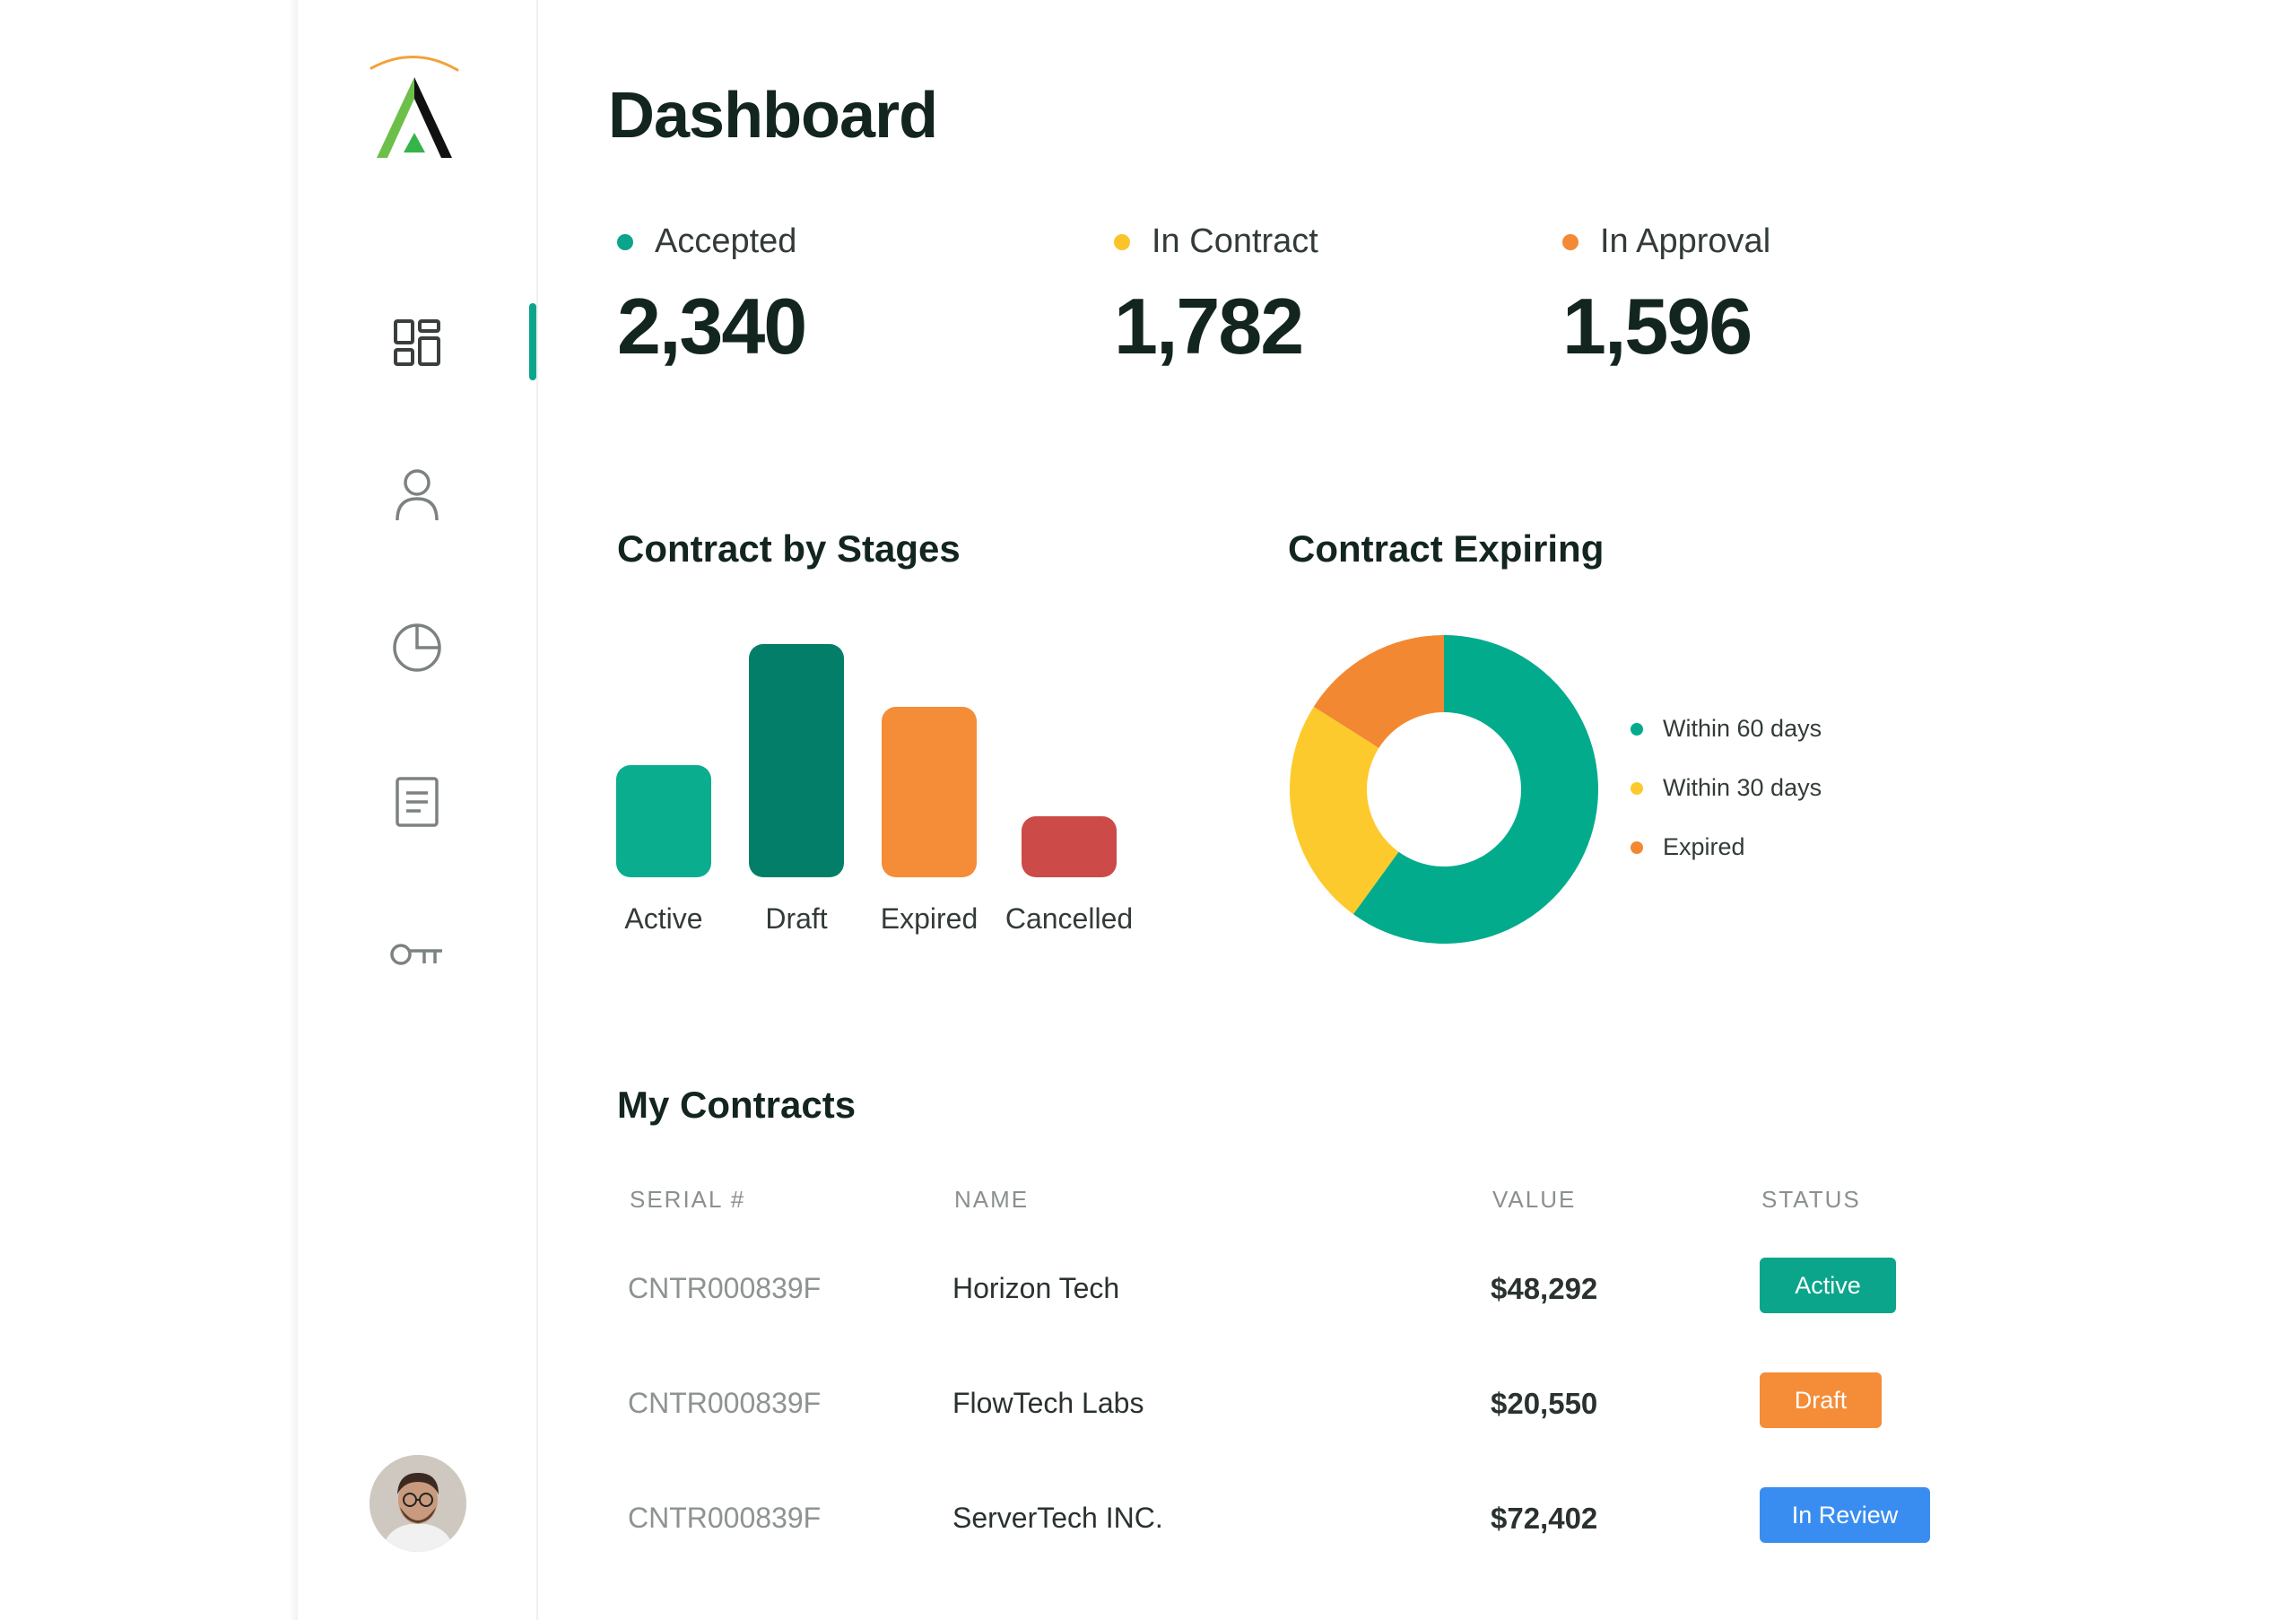 This screenshot has height=1620, width=2296. What do you see at coordinates (1534, 1200) in the screenshot?
I see `column-header-value: VALUE` at bounding box center [1534, 1200].